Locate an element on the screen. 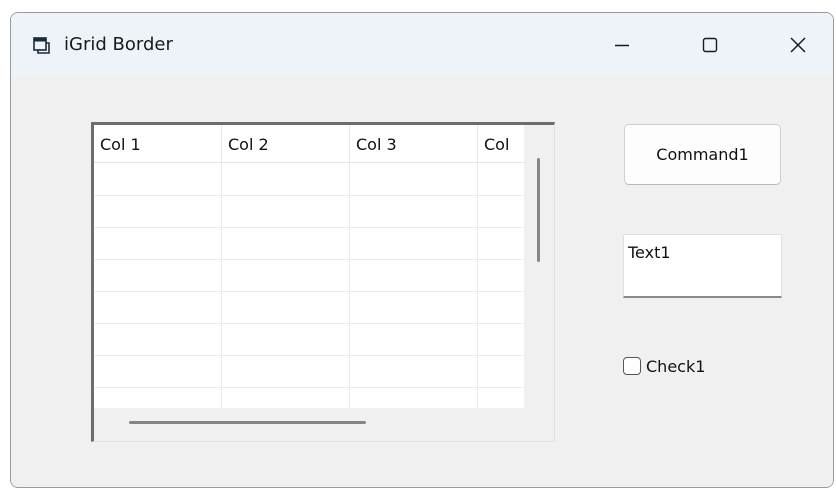  column-header-4: Col is located at coordinates (501, 144).